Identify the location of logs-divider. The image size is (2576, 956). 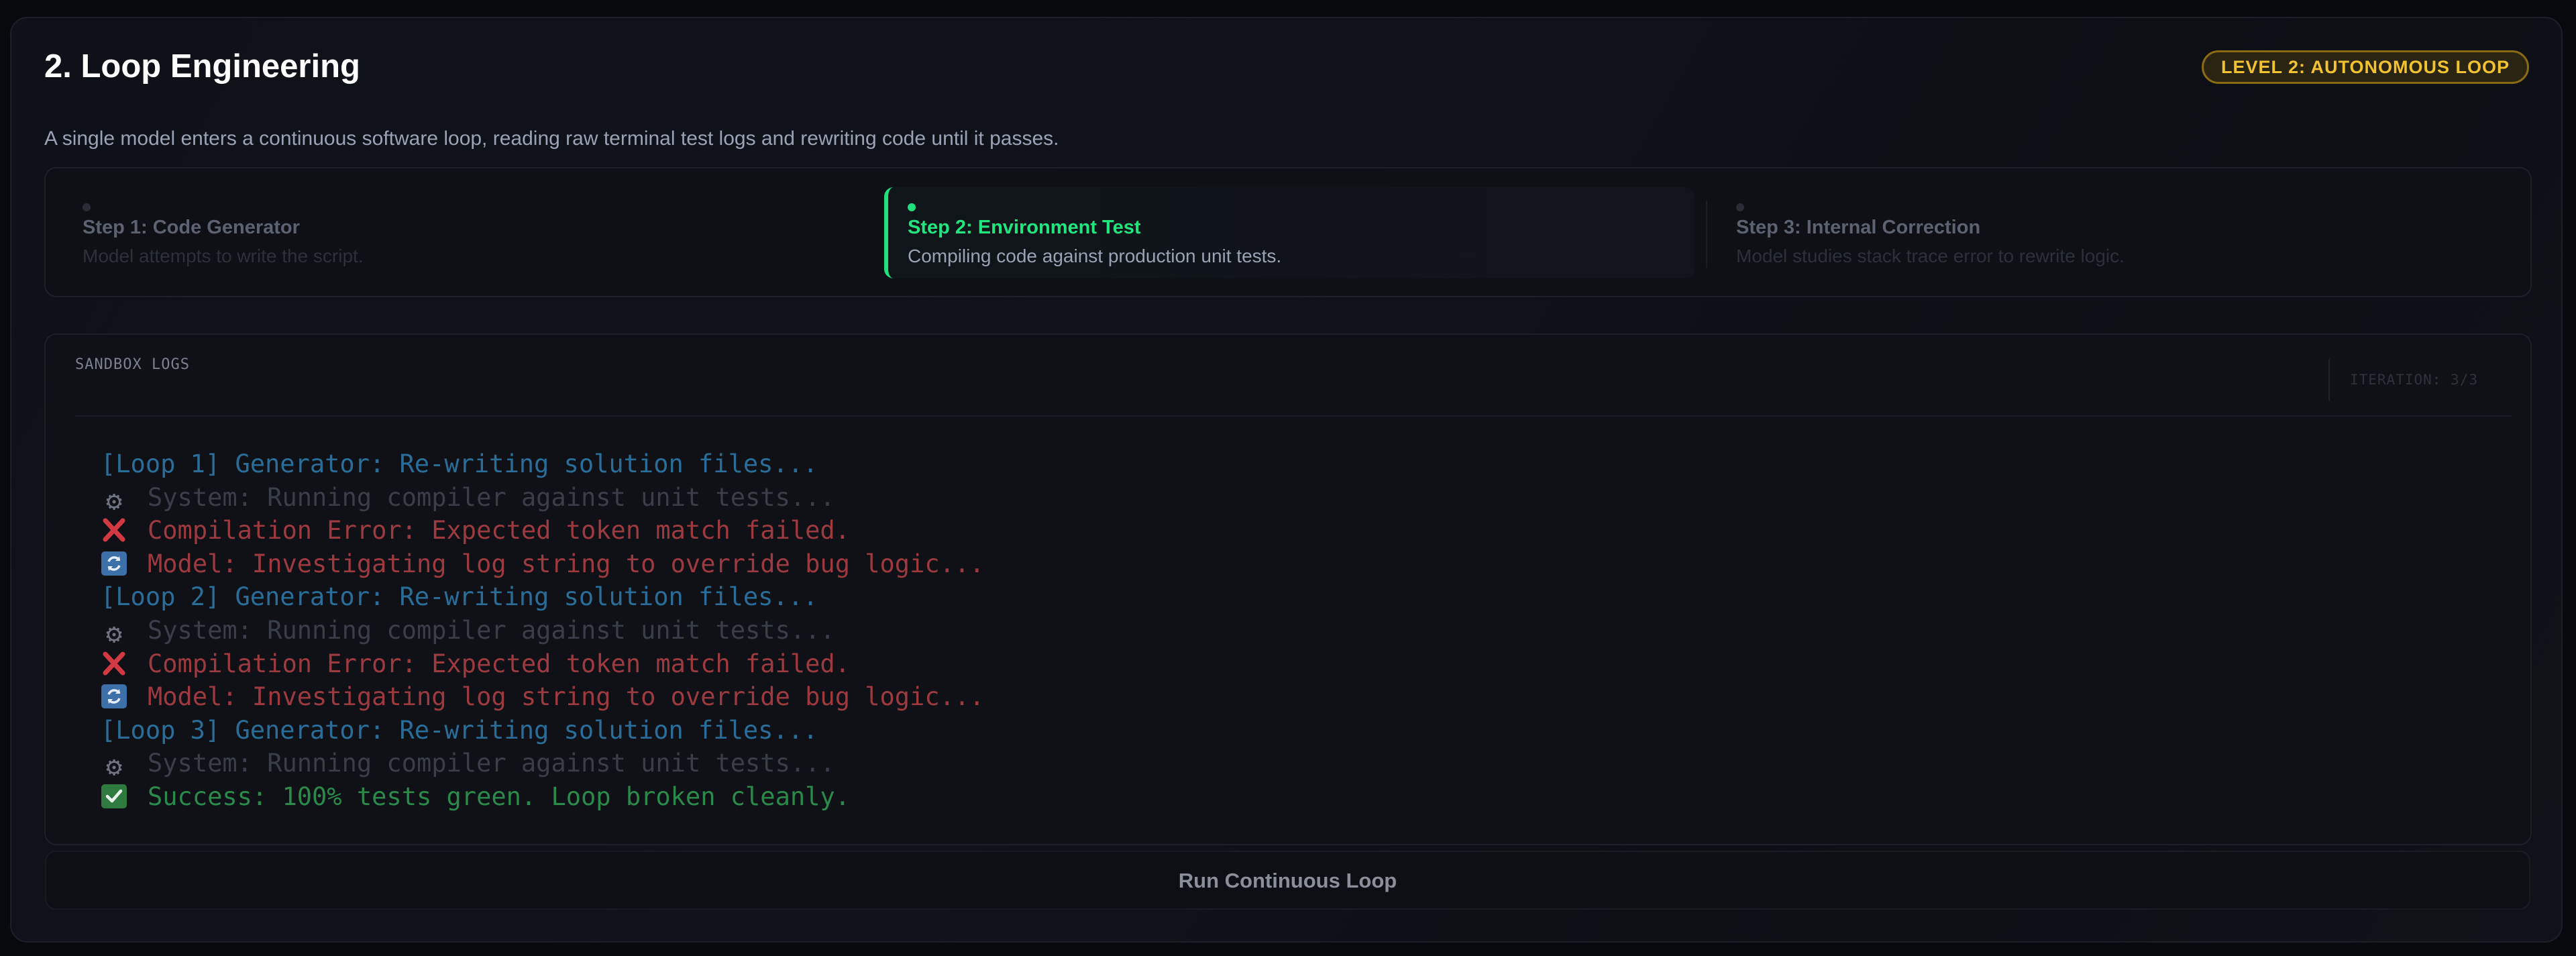
(1293, 416).